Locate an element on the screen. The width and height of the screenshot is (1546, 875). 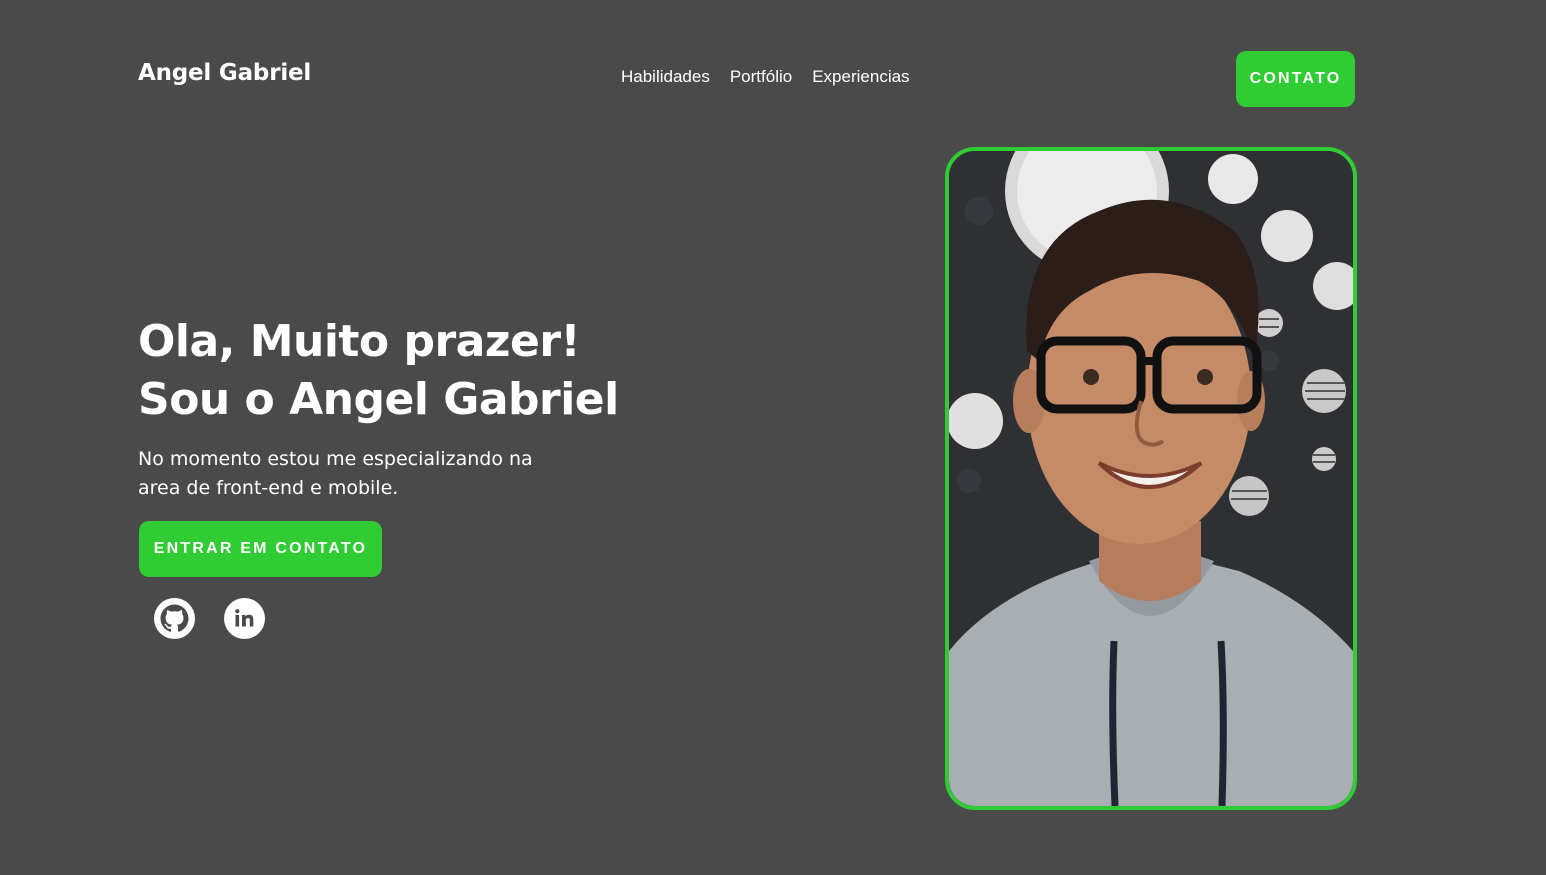
contact-button: CONTATO is located at coordinates (1295, 79).